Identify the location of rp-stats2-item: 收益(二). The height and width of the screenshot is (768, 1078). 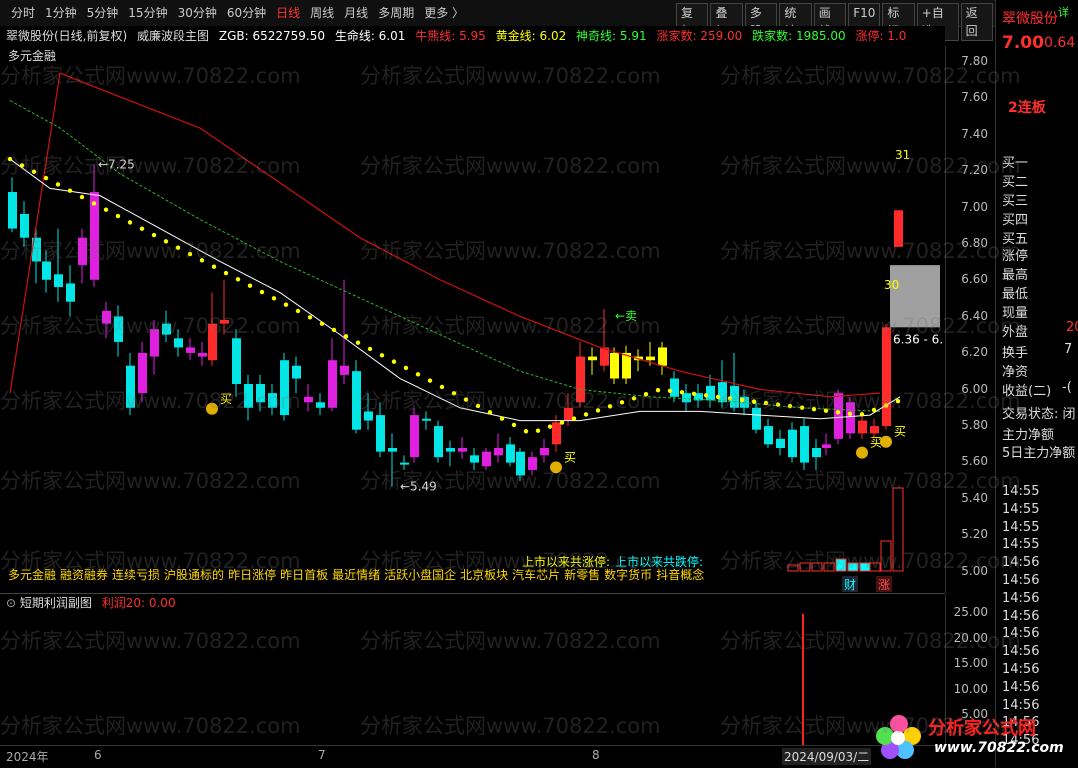
(1027, 391).